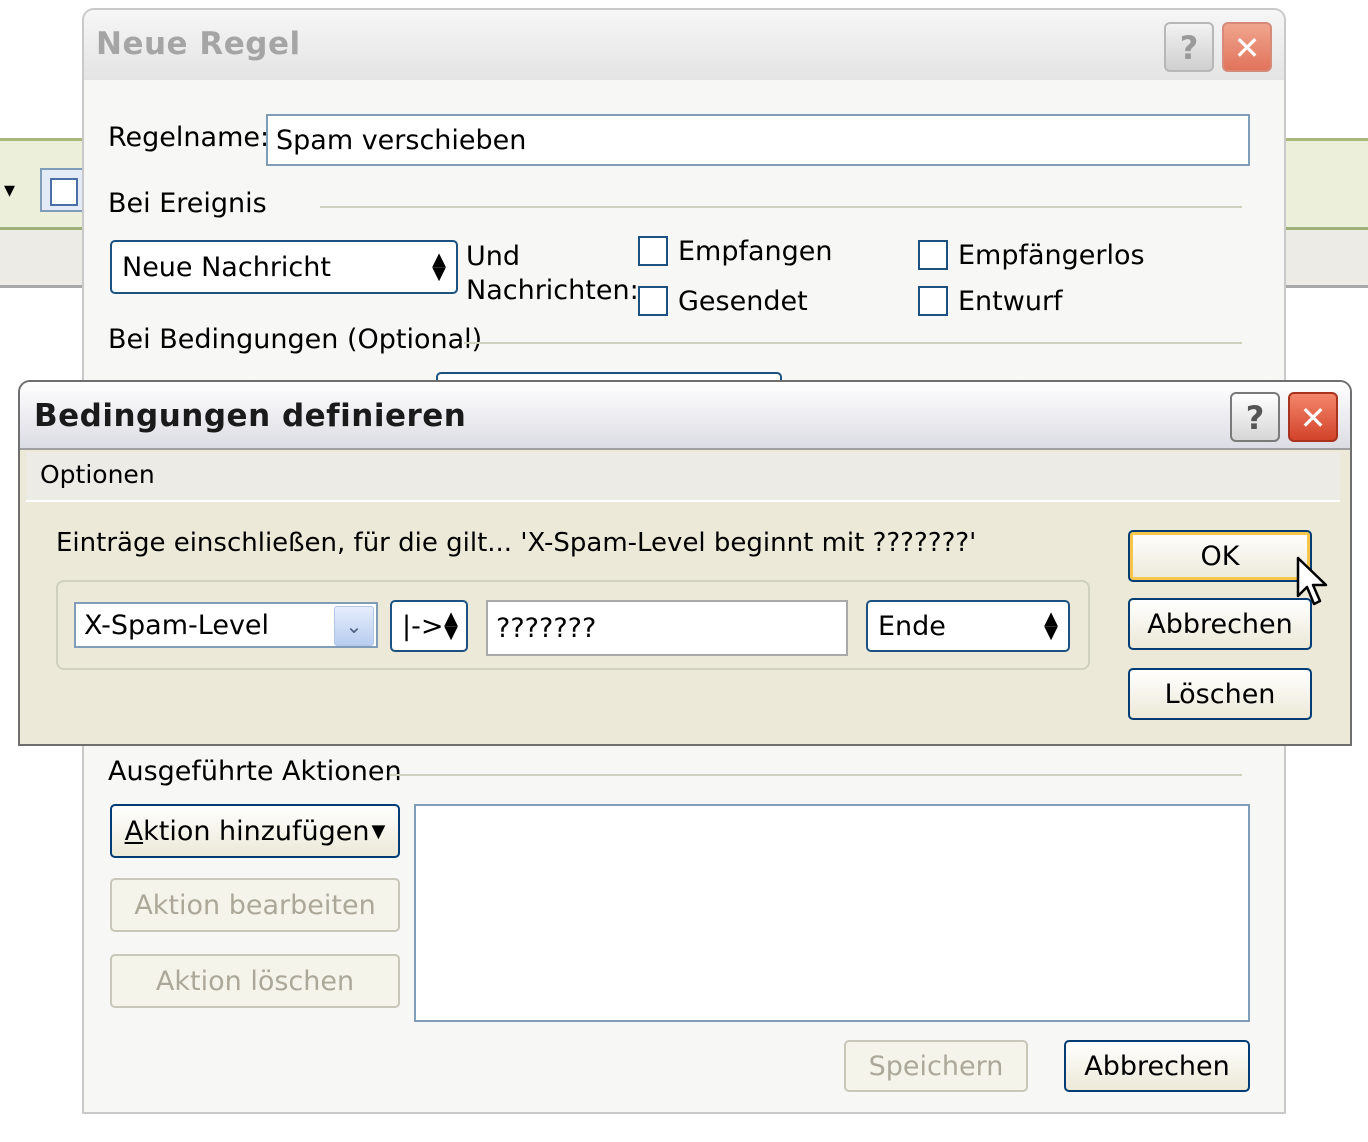 Image resolution: width=1368 pixels, height=1142 pixels. What do you see at coordinates (552, 274) in the screenshot?
I see `and-messages-label: Und Nachrichten:` at bounding box center [552, 274].